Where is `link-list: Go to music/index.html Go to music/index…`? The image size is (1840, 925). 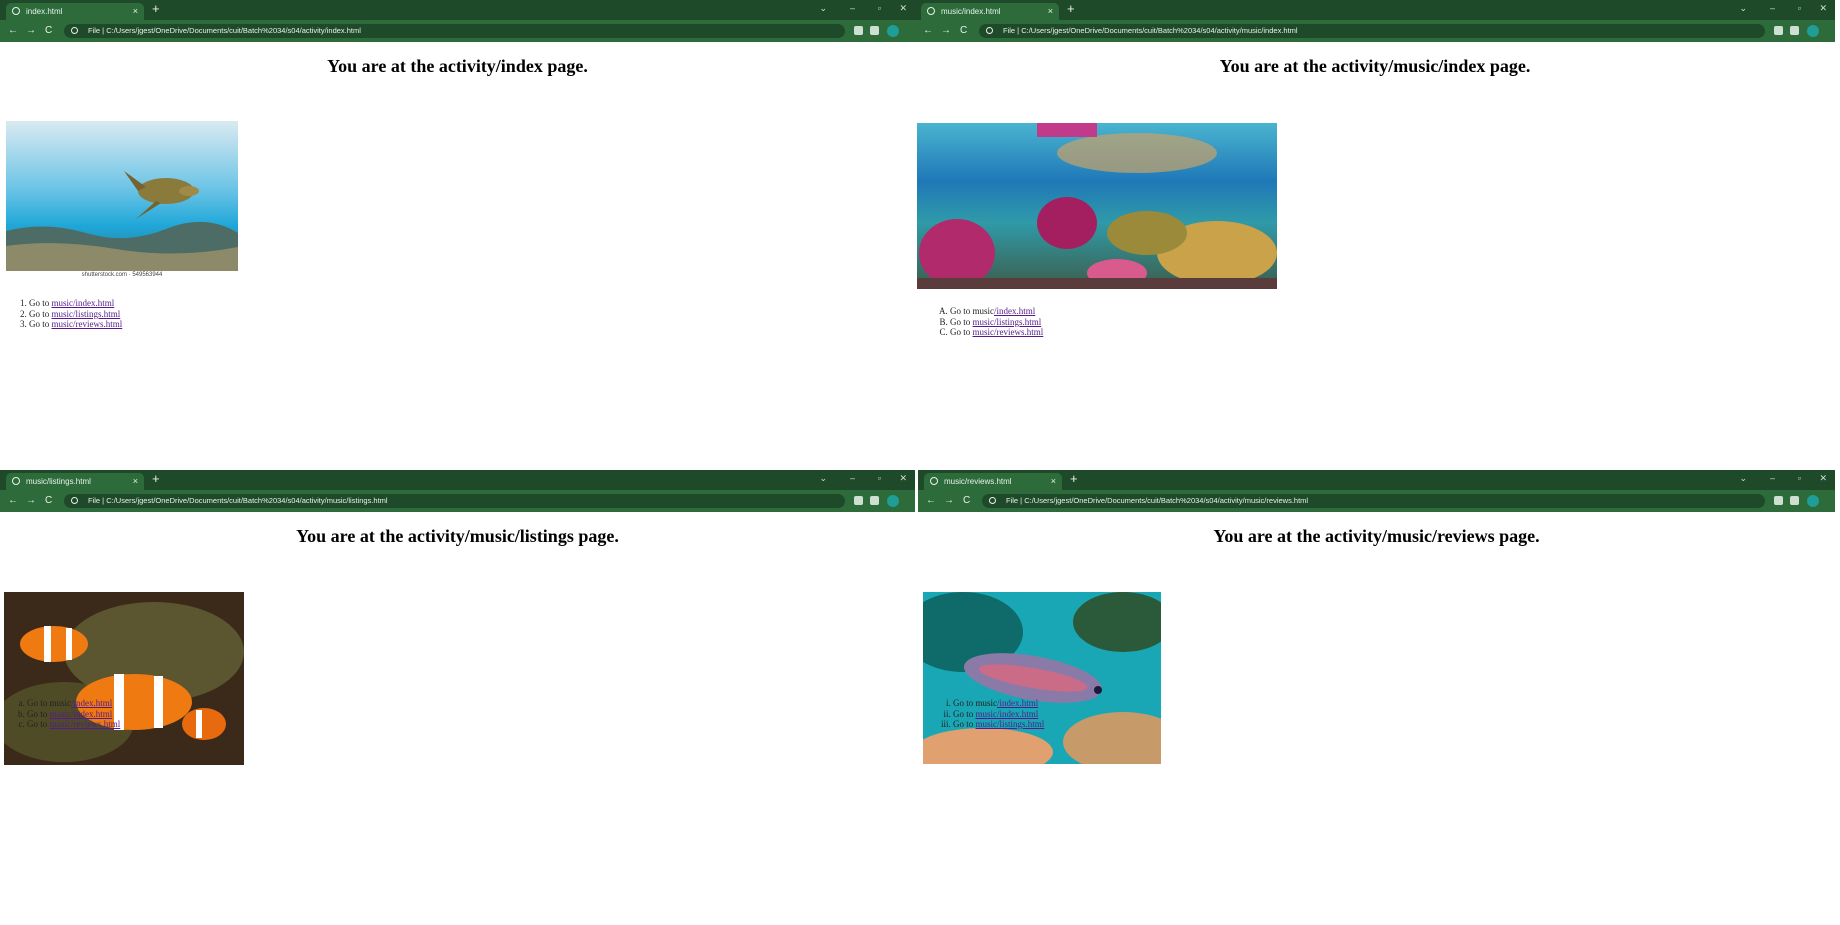 link-list: Go to music/index.html Go to music/index… is located at coordinates (61, 714).